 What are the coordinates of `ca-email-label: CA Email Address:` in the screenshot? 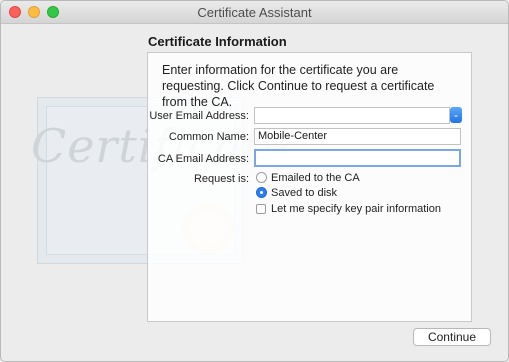 It's located at (203, 159).